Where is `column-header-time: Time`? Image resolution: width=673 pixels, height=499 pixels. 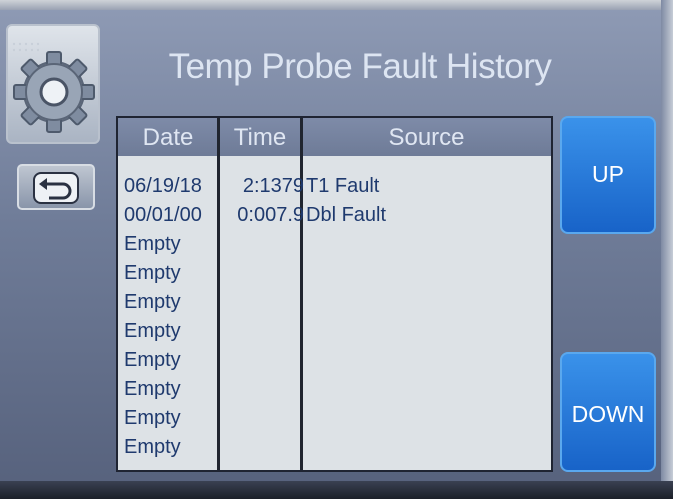 column-header-time: Time is located at coordinates (260, 137).